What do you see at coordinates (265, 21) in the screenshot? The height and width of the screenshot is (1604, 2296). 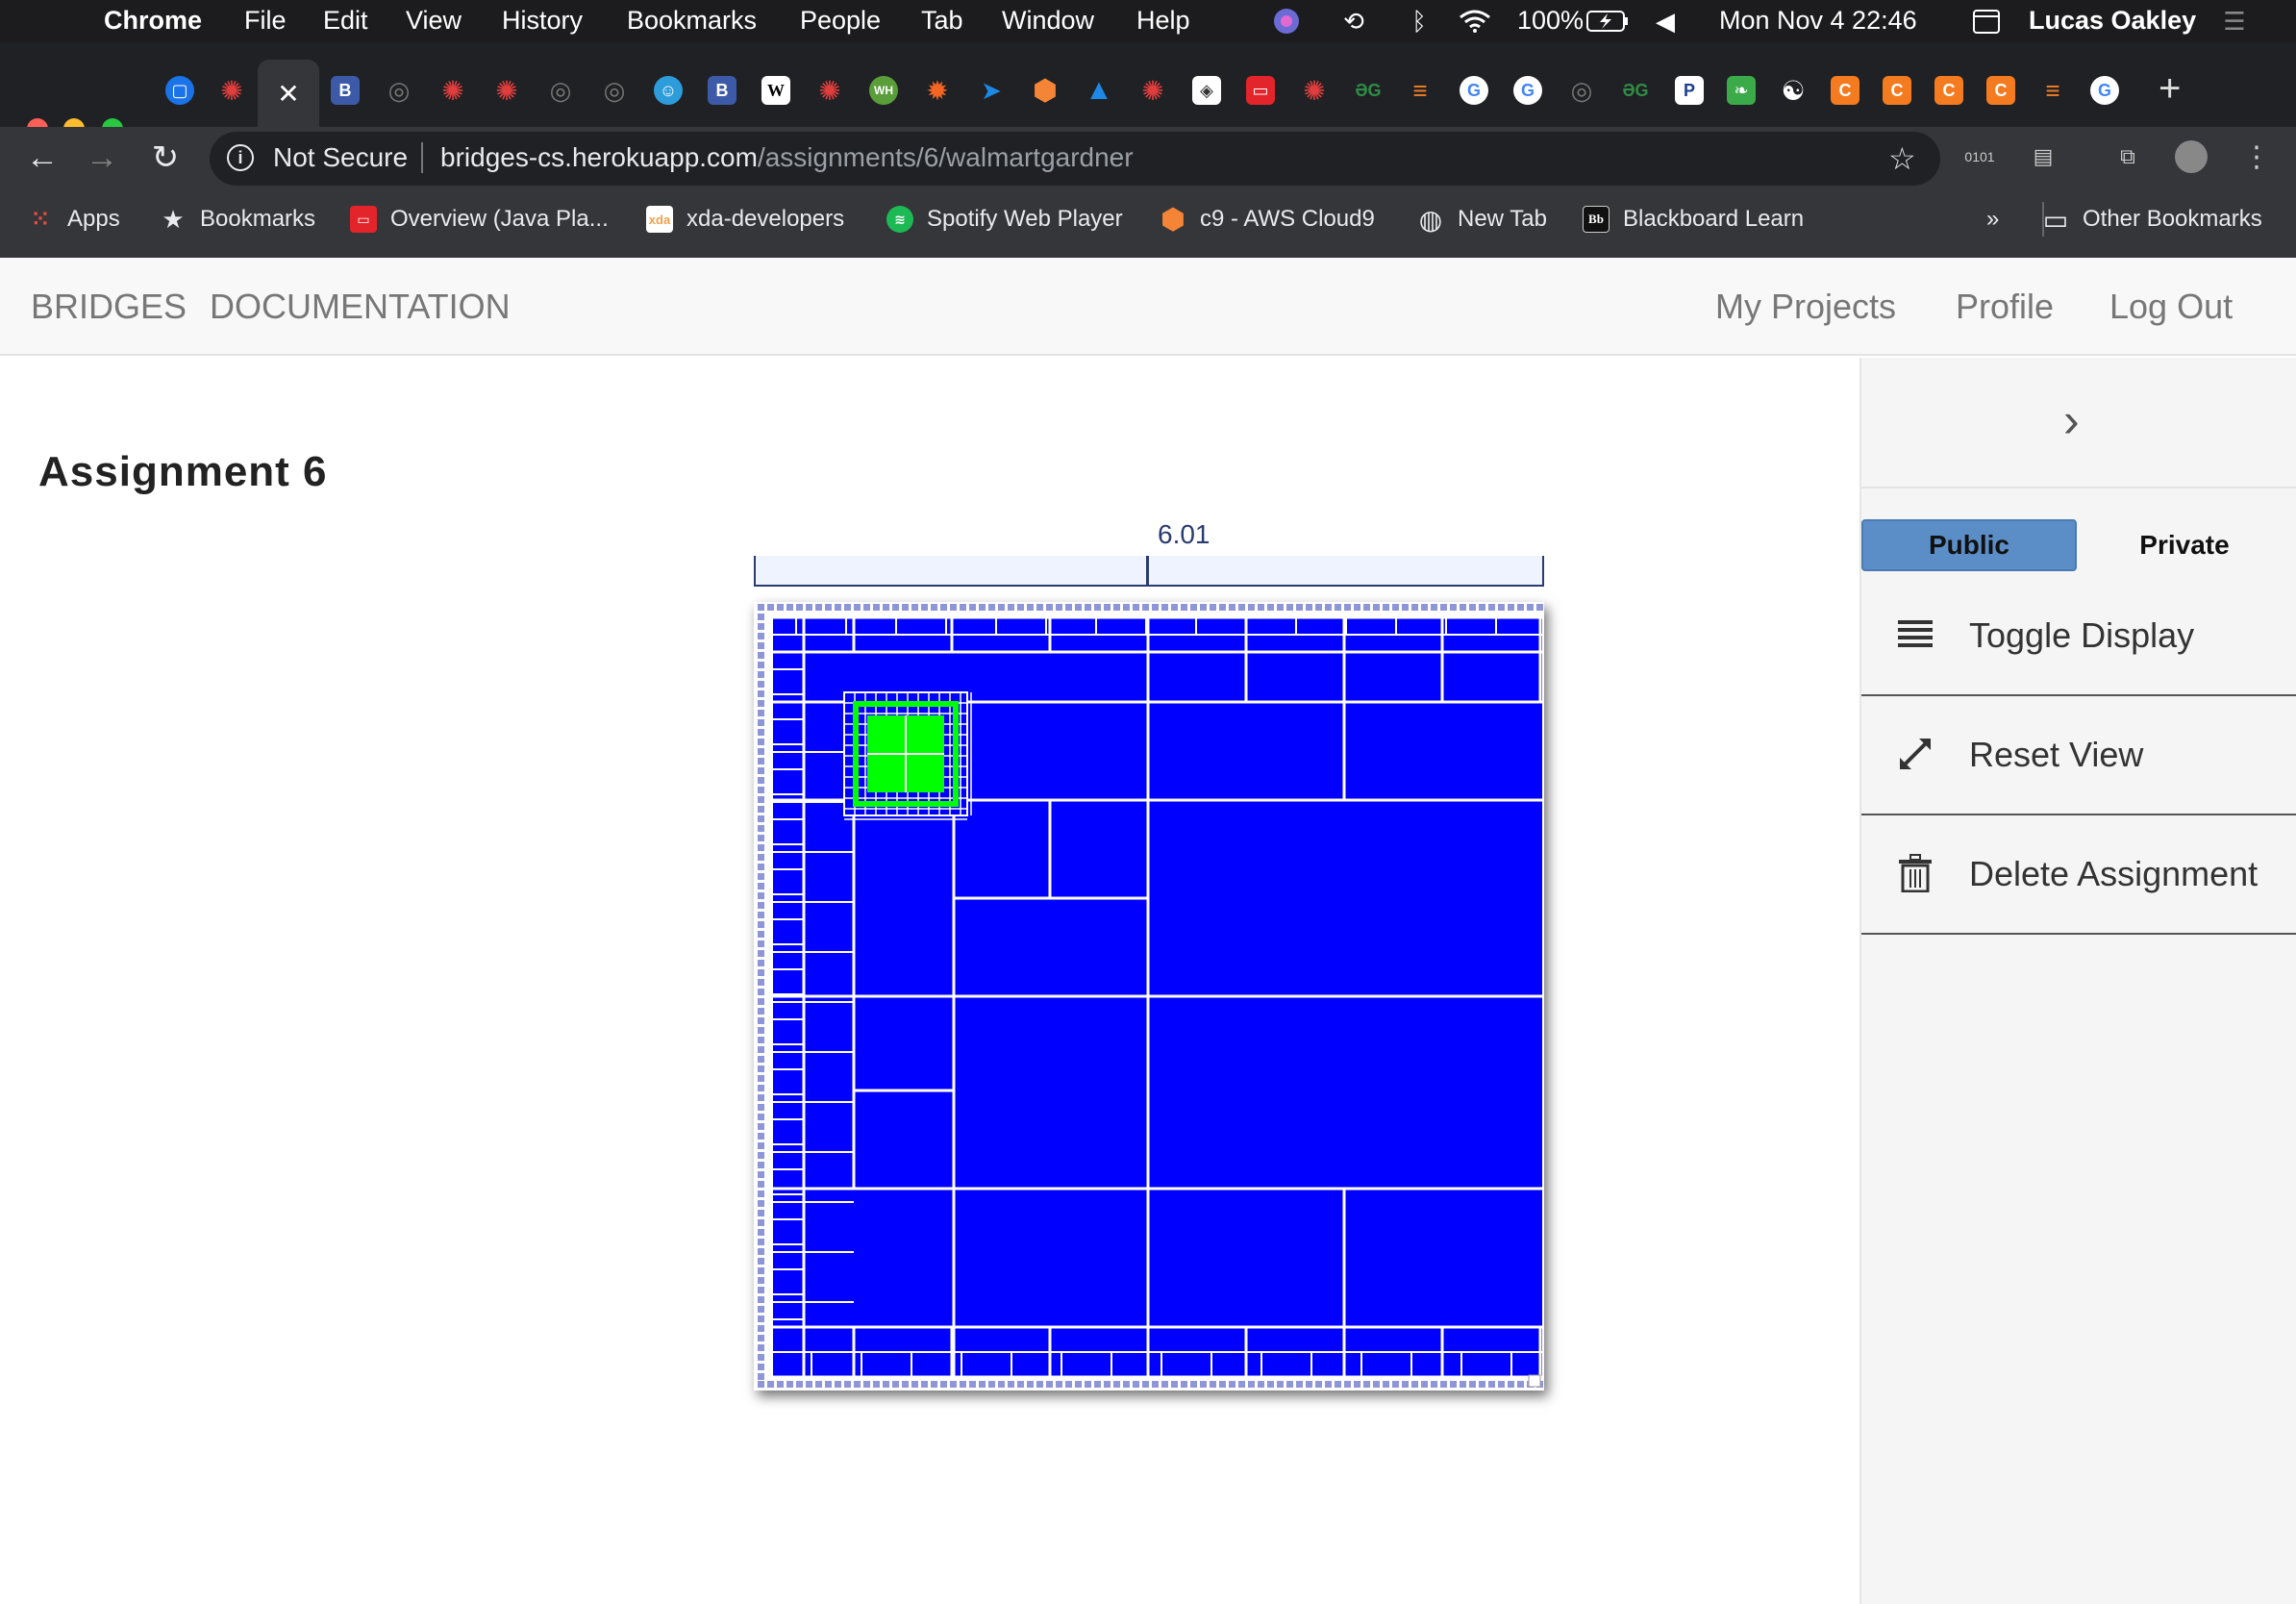 I see `menu-file: File` at bounding box center [265, 21].